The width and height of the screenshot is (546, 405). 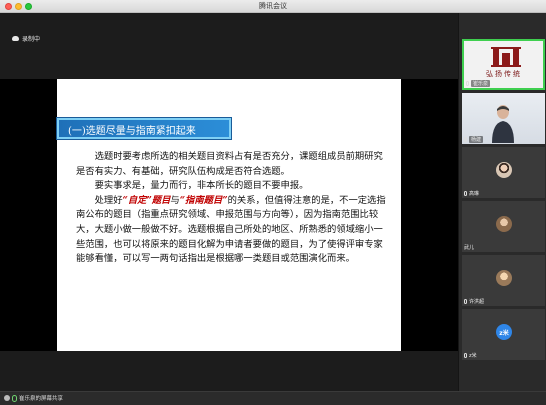 I want to click on participant-name-tag: 武儿, so click(x=469, y=247).